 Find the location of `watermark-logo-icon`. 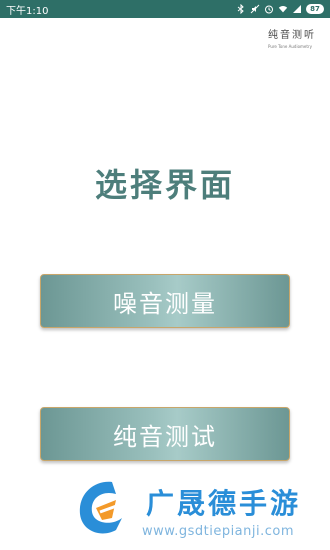

watermark-logo-icon is located at coordinates (101, 507).